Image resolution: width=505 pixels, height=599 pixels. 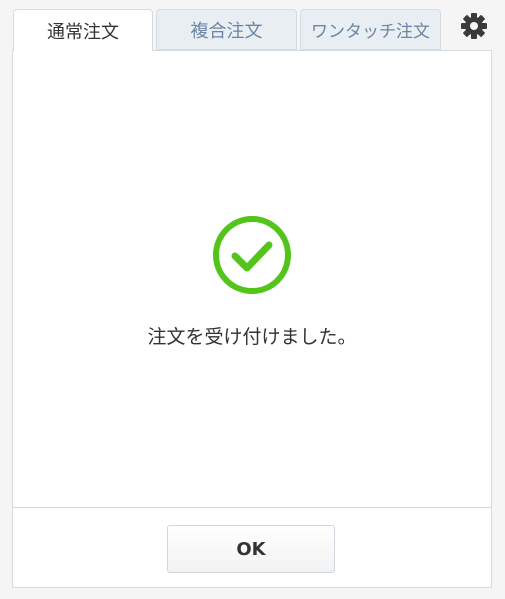 I want to click on tab-label: 通常注文, so click(x=83, y=32).